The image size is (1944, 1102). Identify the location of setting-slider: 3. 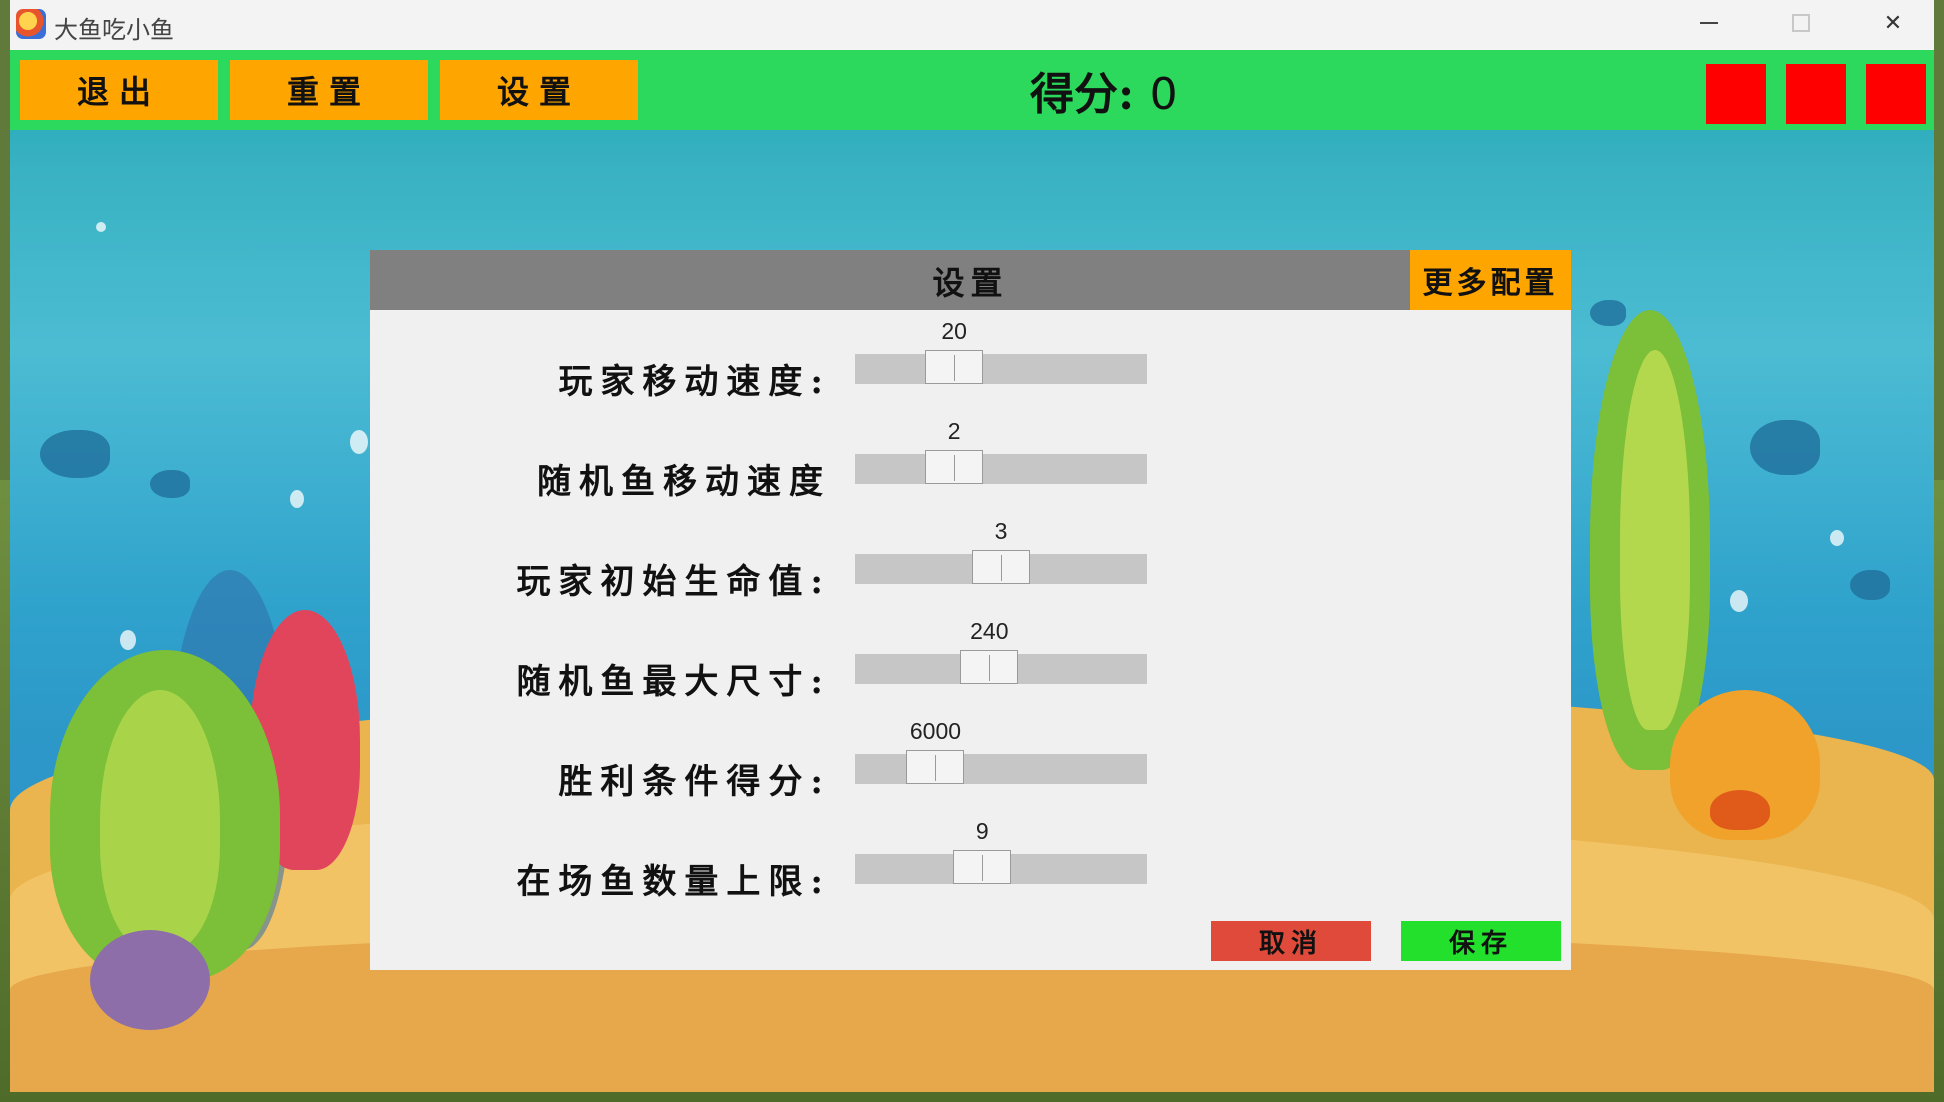
(1001, 551).